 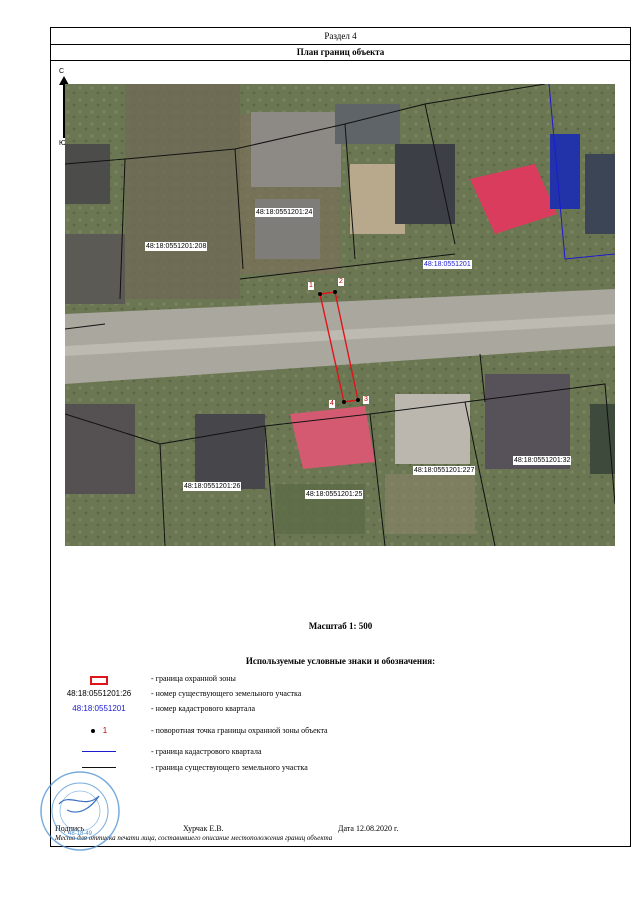 What do you see at coordinates (542, 460) in the screenshot?
I see `parcel-label: 48:18:0551201:32` at bounding box center [542, 460].